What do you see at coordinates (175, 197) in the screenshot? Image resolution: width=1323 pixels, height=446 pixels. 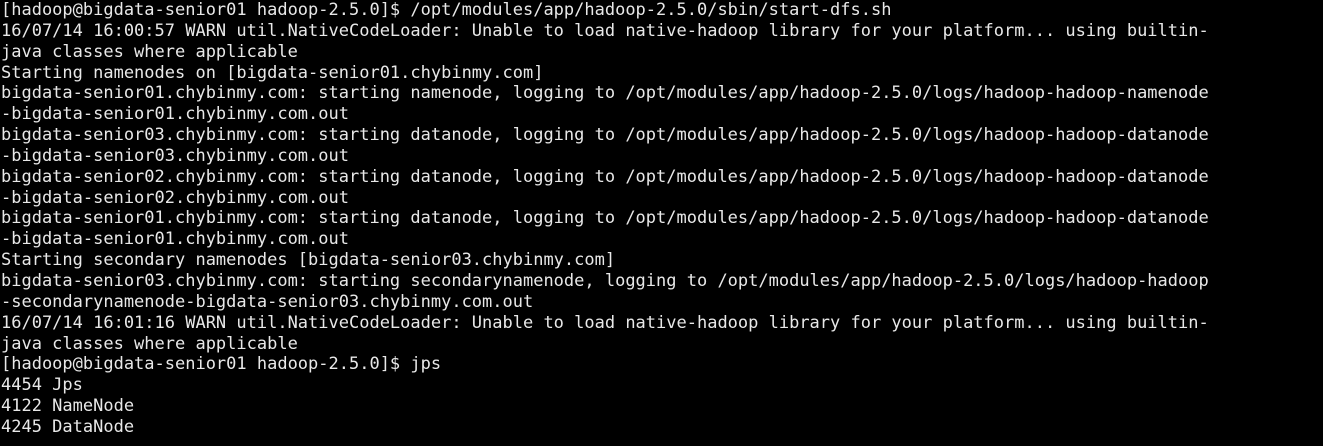 I see `terminal-line: -bigdata-senior02.chybinmy.com.out` at bounding box center [175, 197].